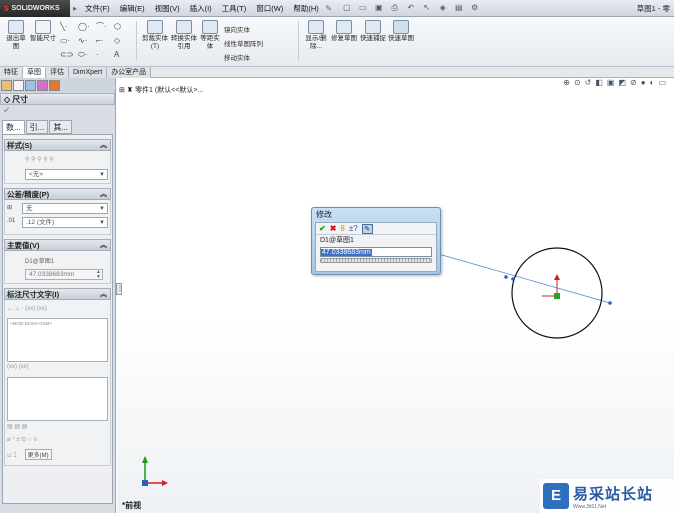 Image resolution: width=674 pixels, height=513 pixels. What do you see at coordinates (443, 8) in the screenshot?
I see `rebuild-icon: ◈` at bounding box center [443, 8].